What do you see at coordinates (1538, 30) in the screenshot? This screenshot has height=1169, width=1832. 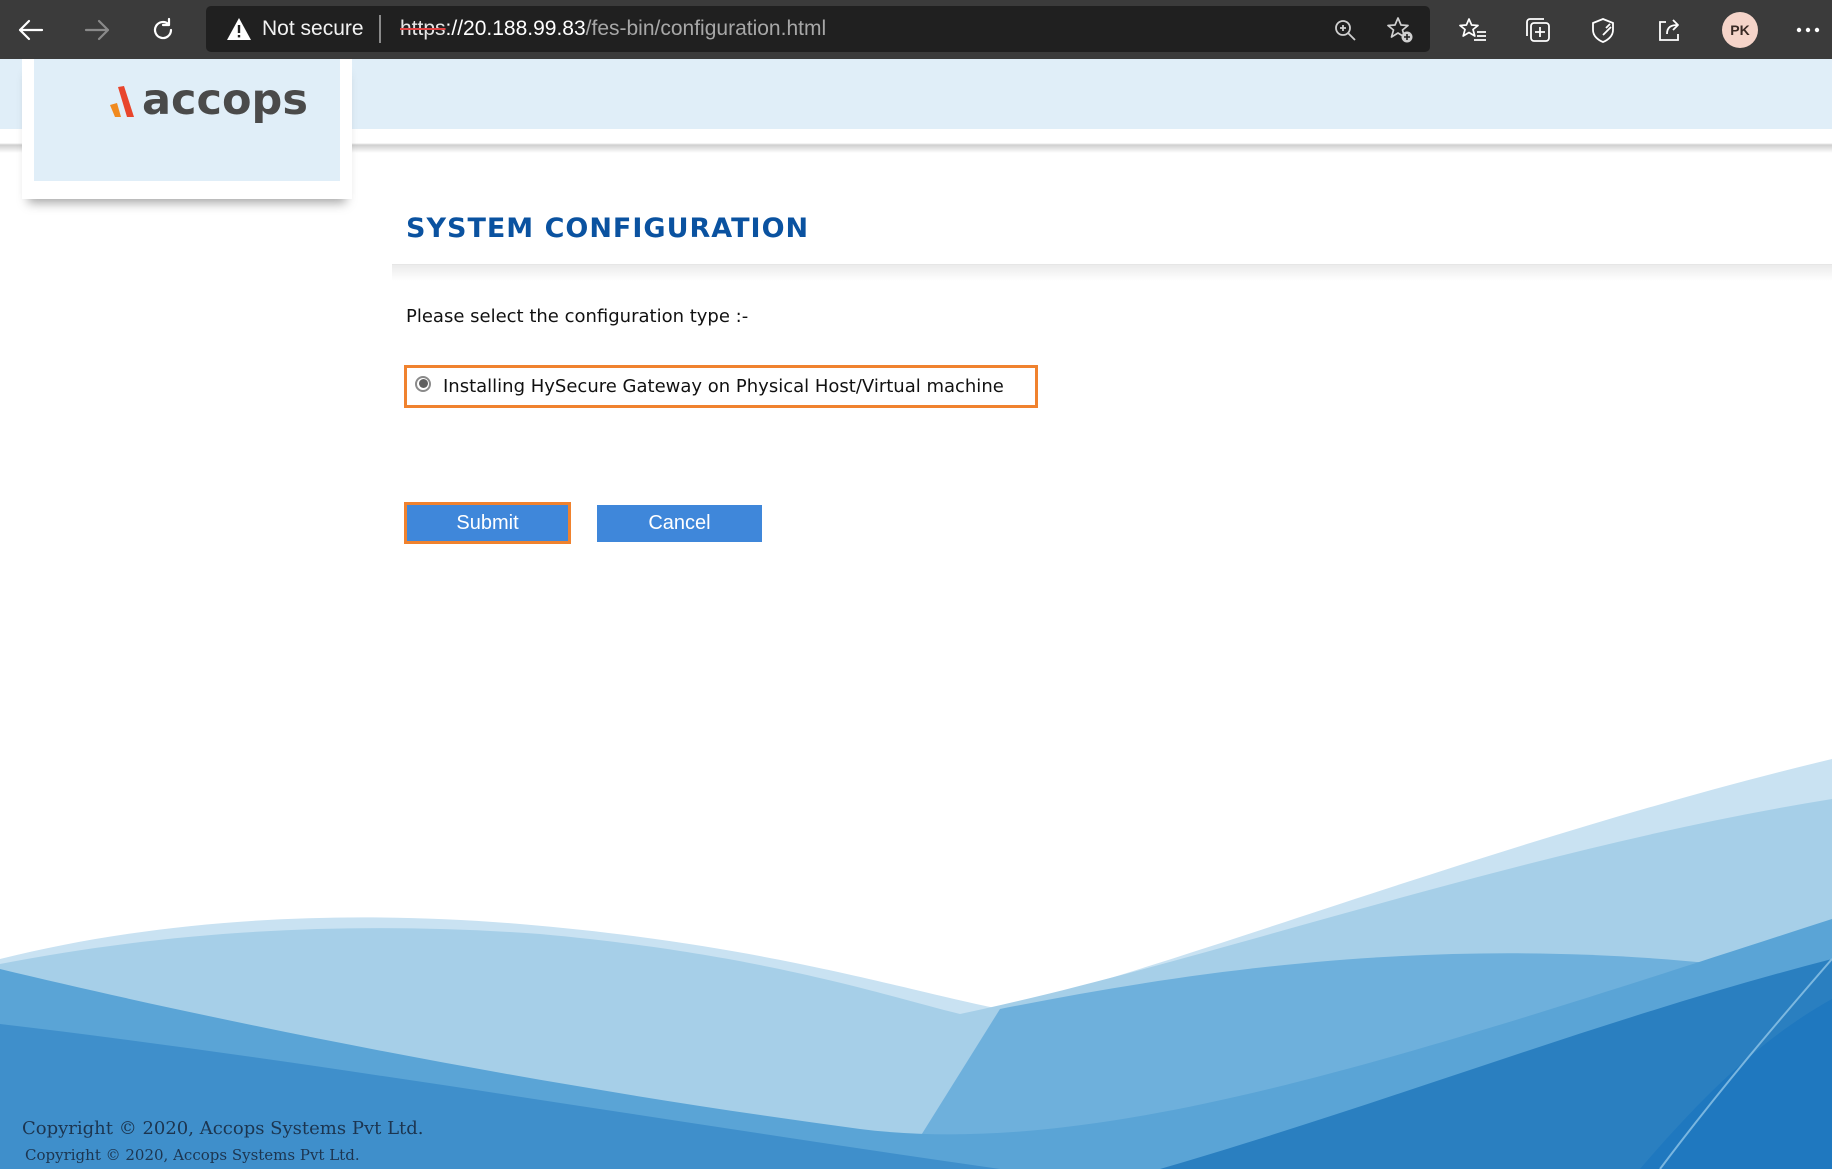 I see `collections-icon` at bounding box center [1538, 30].